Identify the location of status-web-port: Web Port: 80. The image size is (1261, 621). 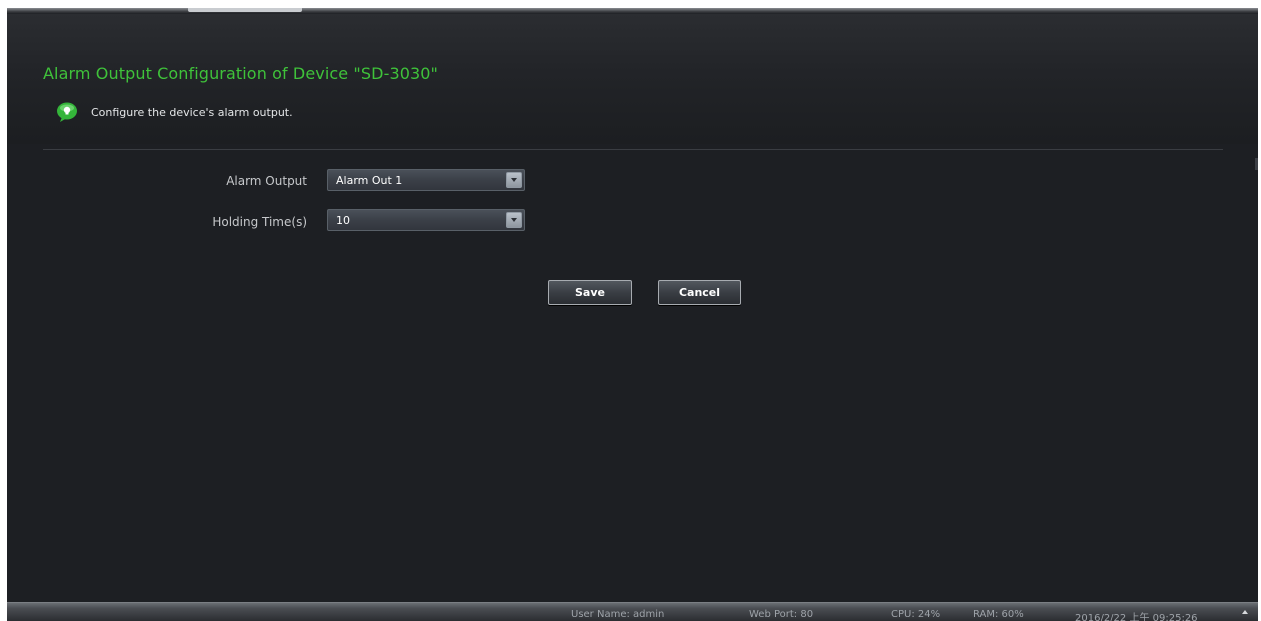
(781, 614).